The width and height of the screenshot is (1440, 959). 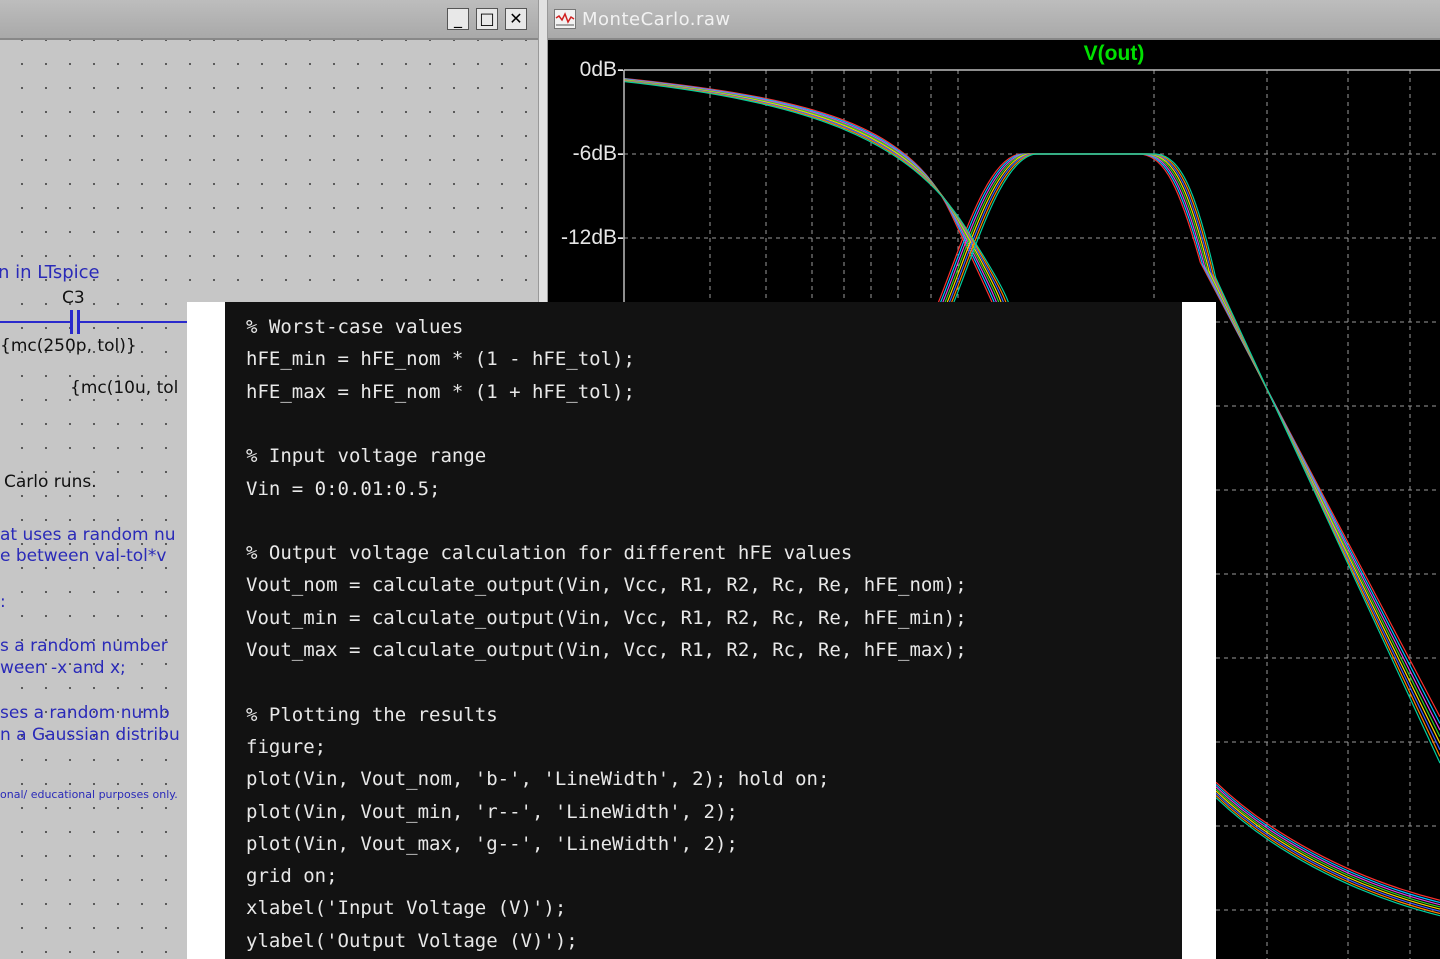 I want to click on code-line: Vin = 0:0.01:0.5;, so click(x=343, y=488).